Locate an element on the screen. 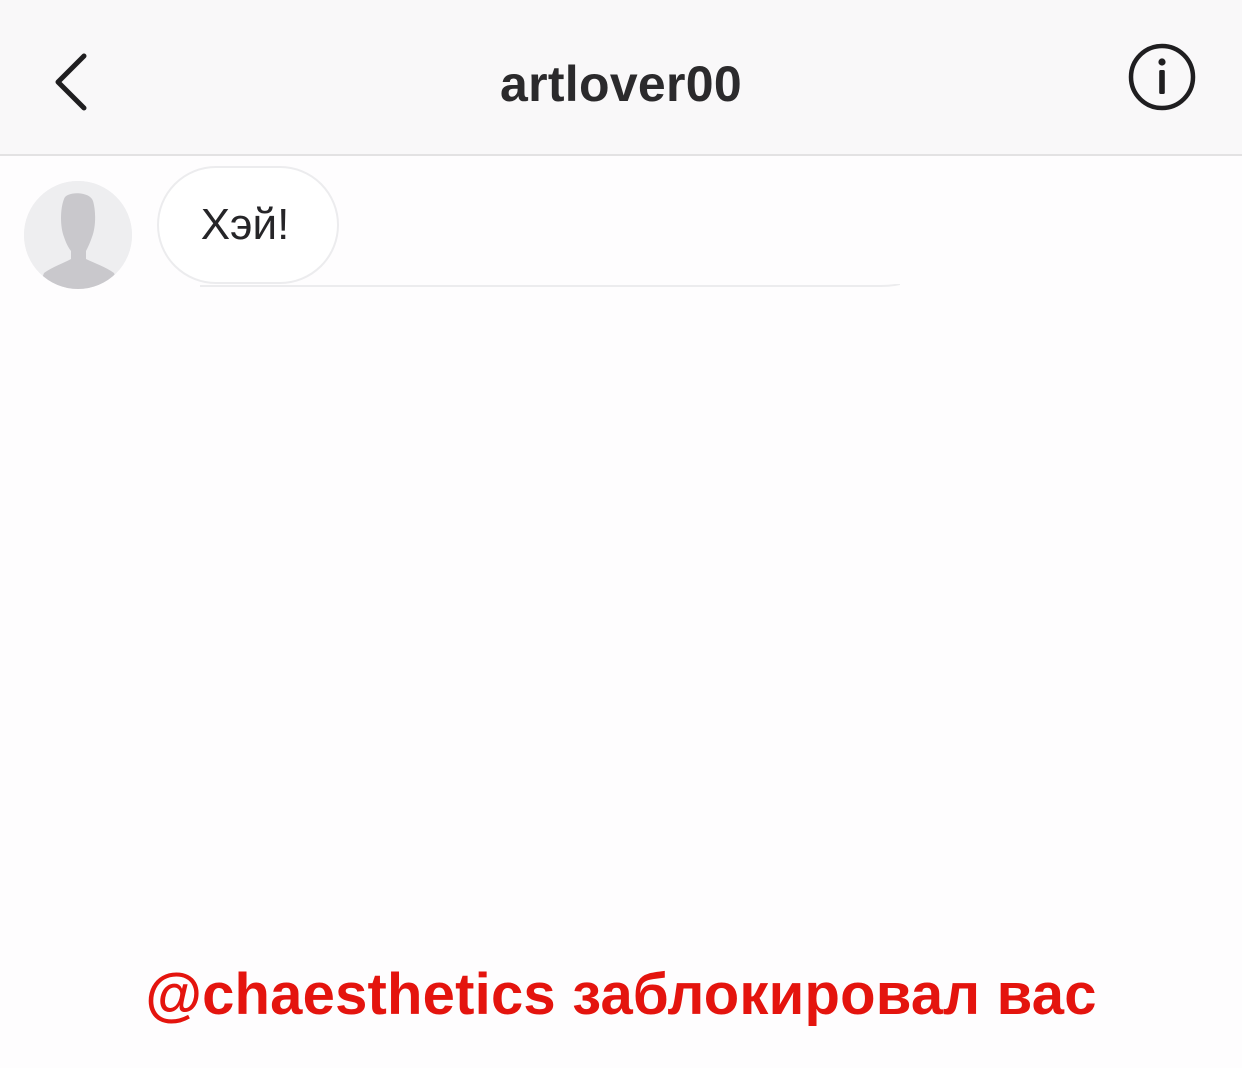  chat-header: artlover00 is located at coordinates (621, 78).